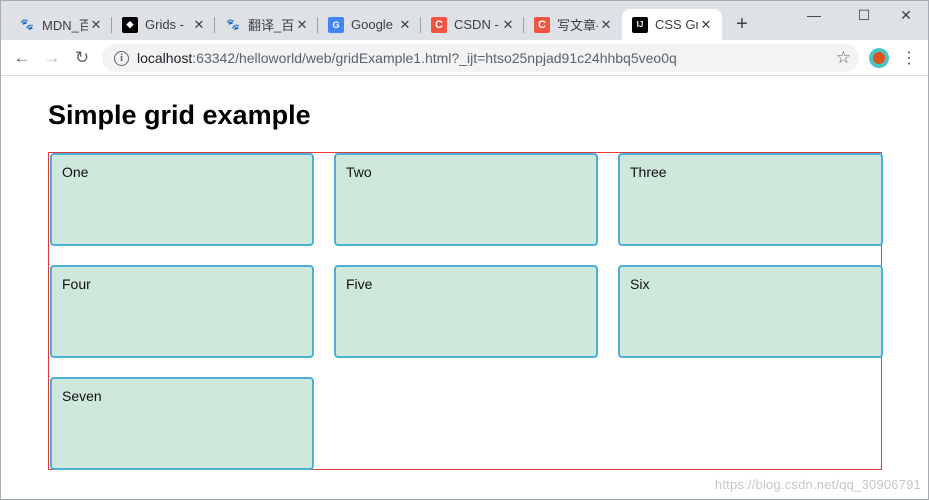  Describe the element at coordinates (676, 24) in the screenshot. I see `tab-title: CSS Gri` at that location.